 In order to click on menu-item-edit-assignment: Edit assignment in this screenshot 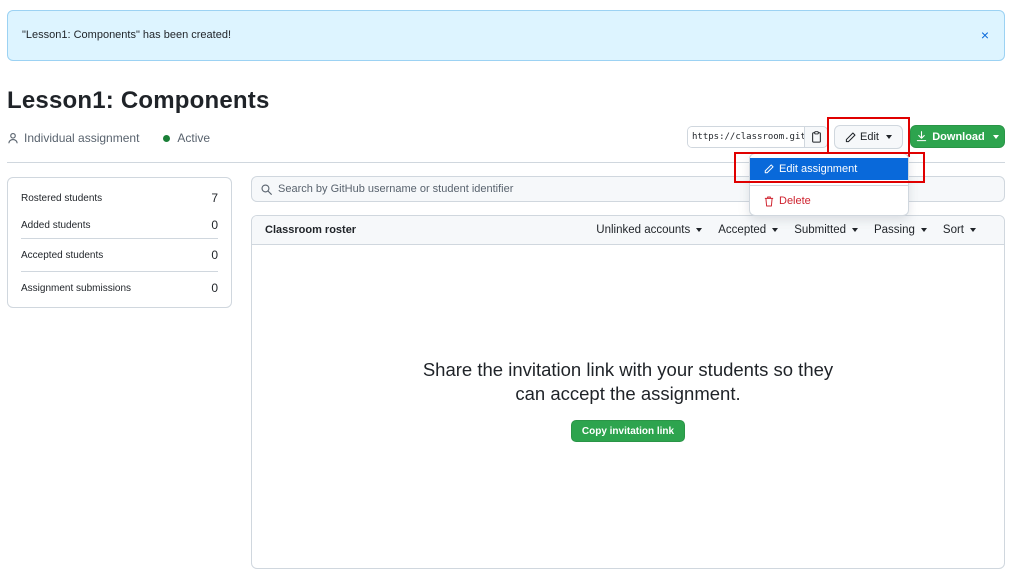, I will do `click(829, 169)`.